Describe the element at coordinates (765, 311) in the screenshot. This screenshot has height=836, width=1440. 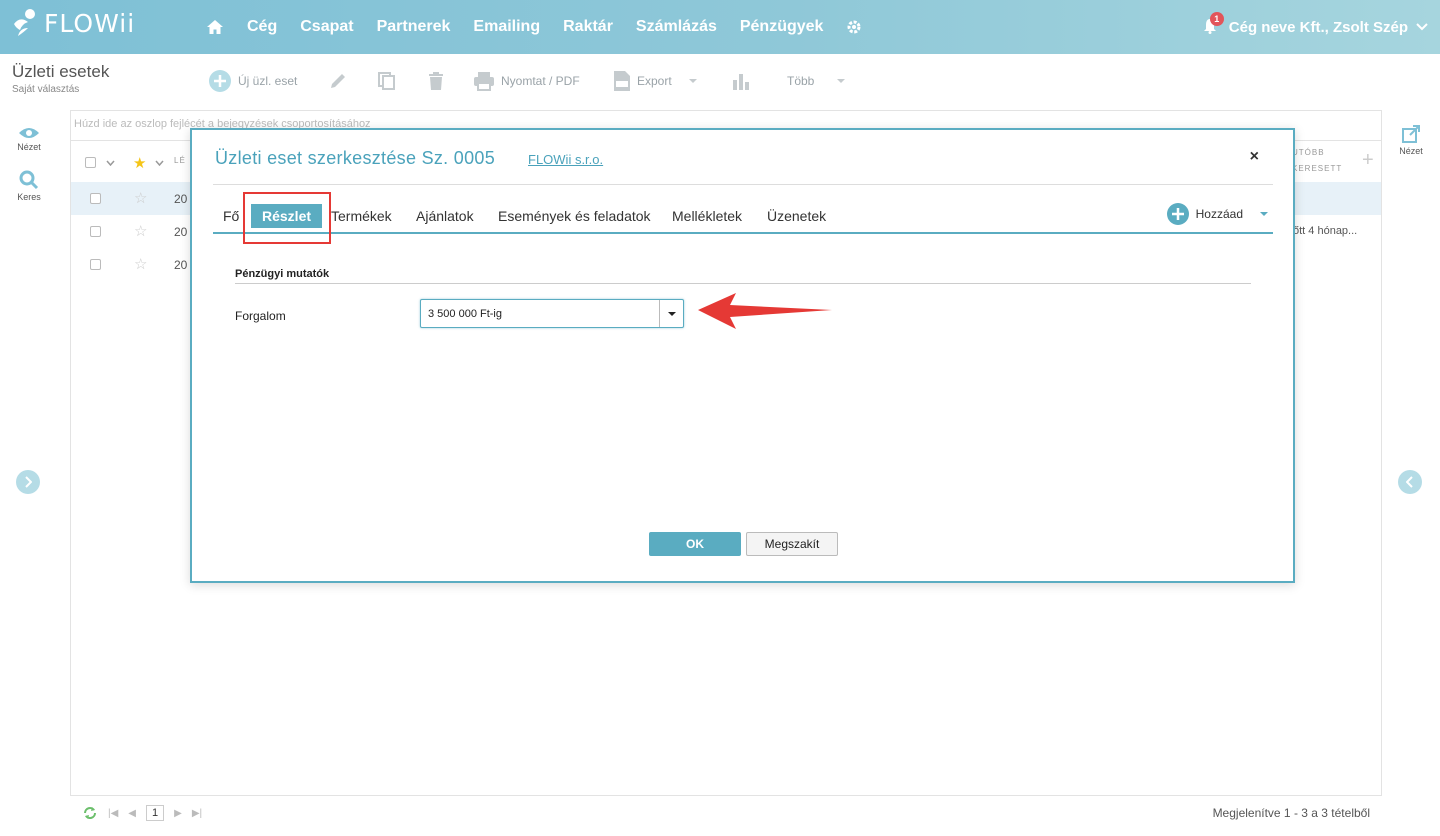
I see `annotation-arrow-icon` at that location.